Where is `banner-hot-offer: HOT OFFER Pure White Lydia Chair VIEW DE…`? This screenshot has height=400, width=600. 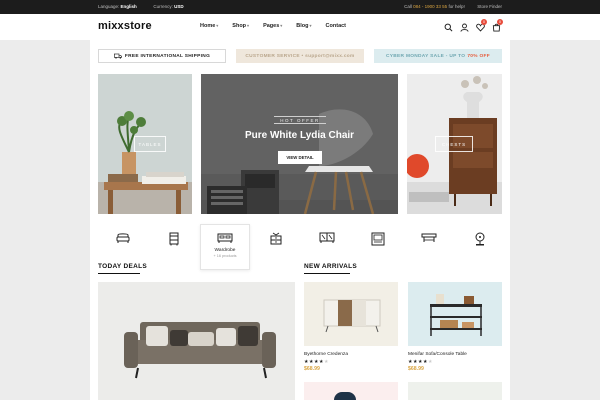 banner-hot-offer: HOT OFFER Pure White Lydia Chair VIEW DE… is located at coordinates (299, 144).